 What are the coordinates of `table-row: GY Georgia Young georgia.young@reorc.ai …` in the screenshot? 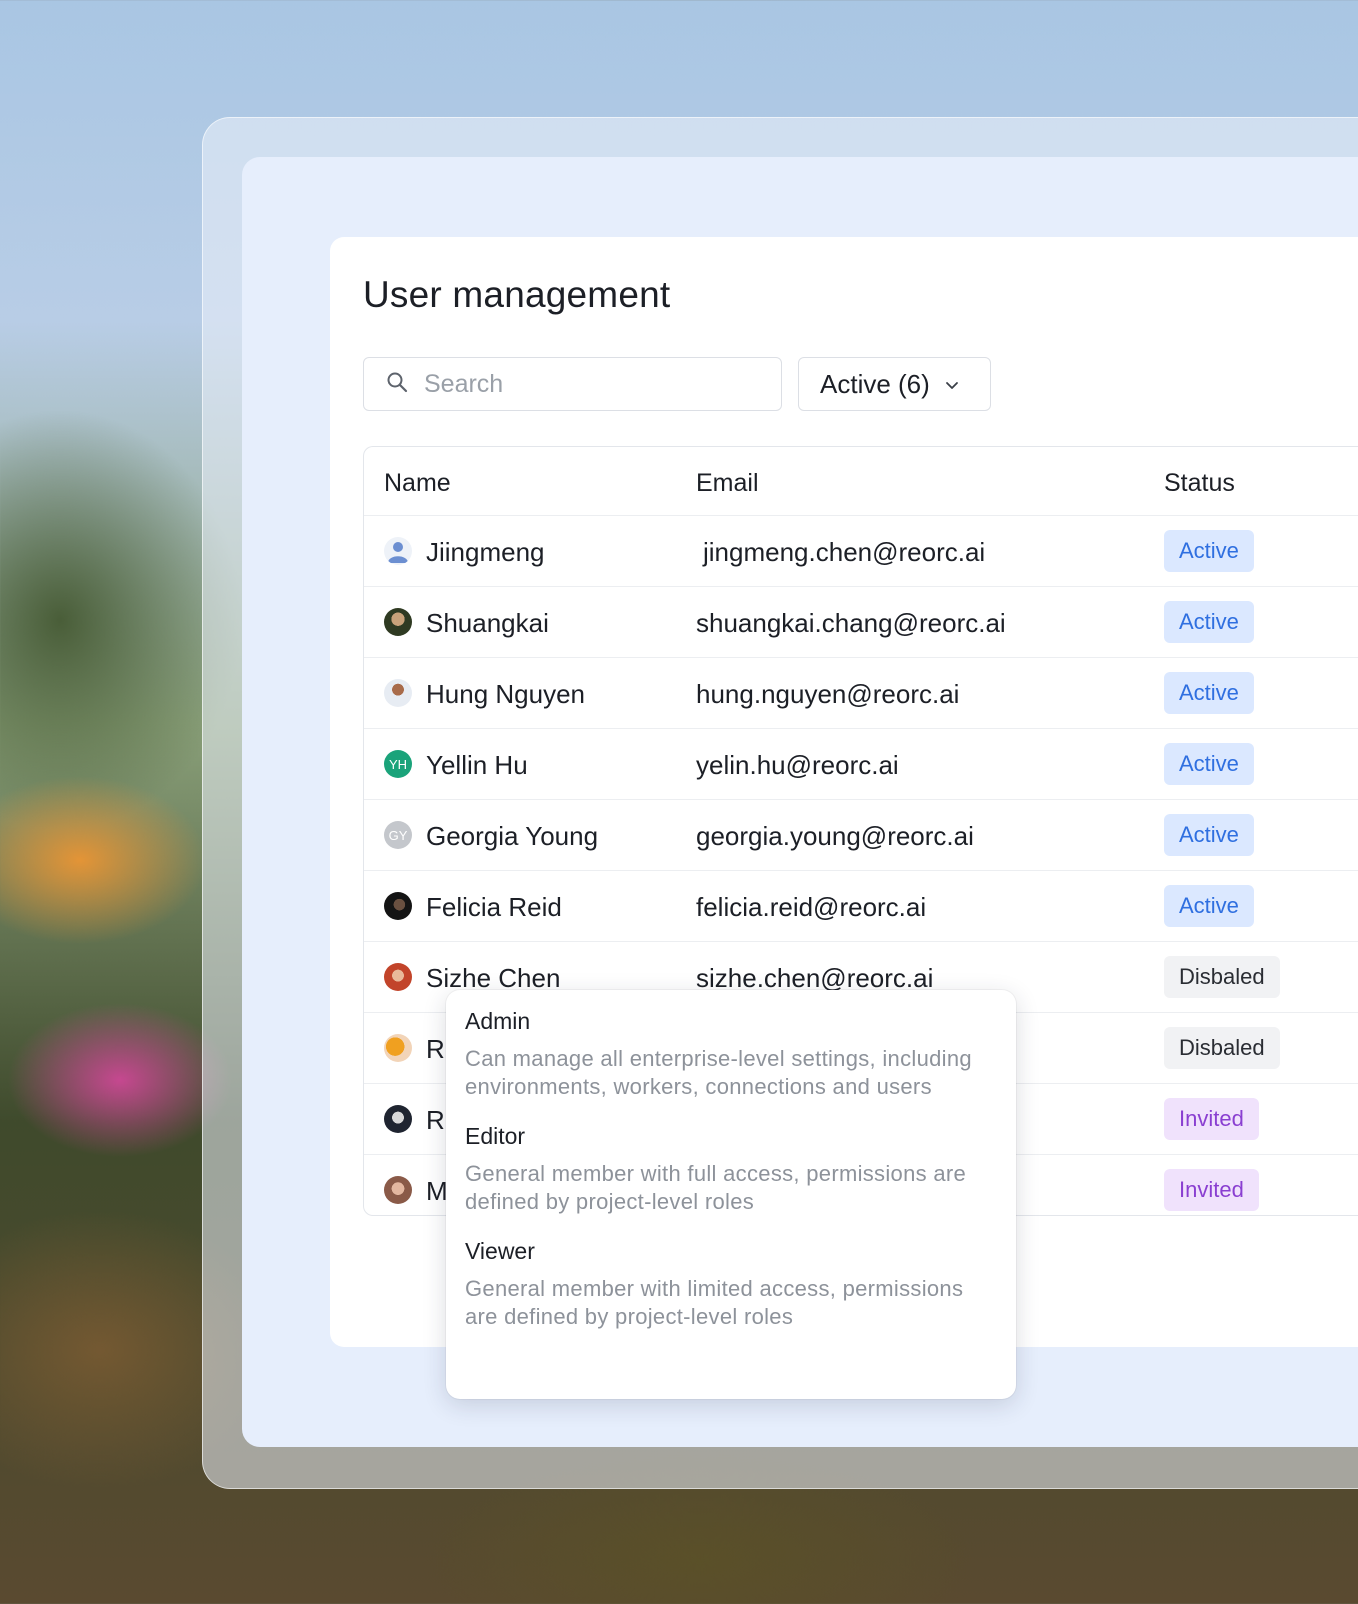 It's located at (861, 835).